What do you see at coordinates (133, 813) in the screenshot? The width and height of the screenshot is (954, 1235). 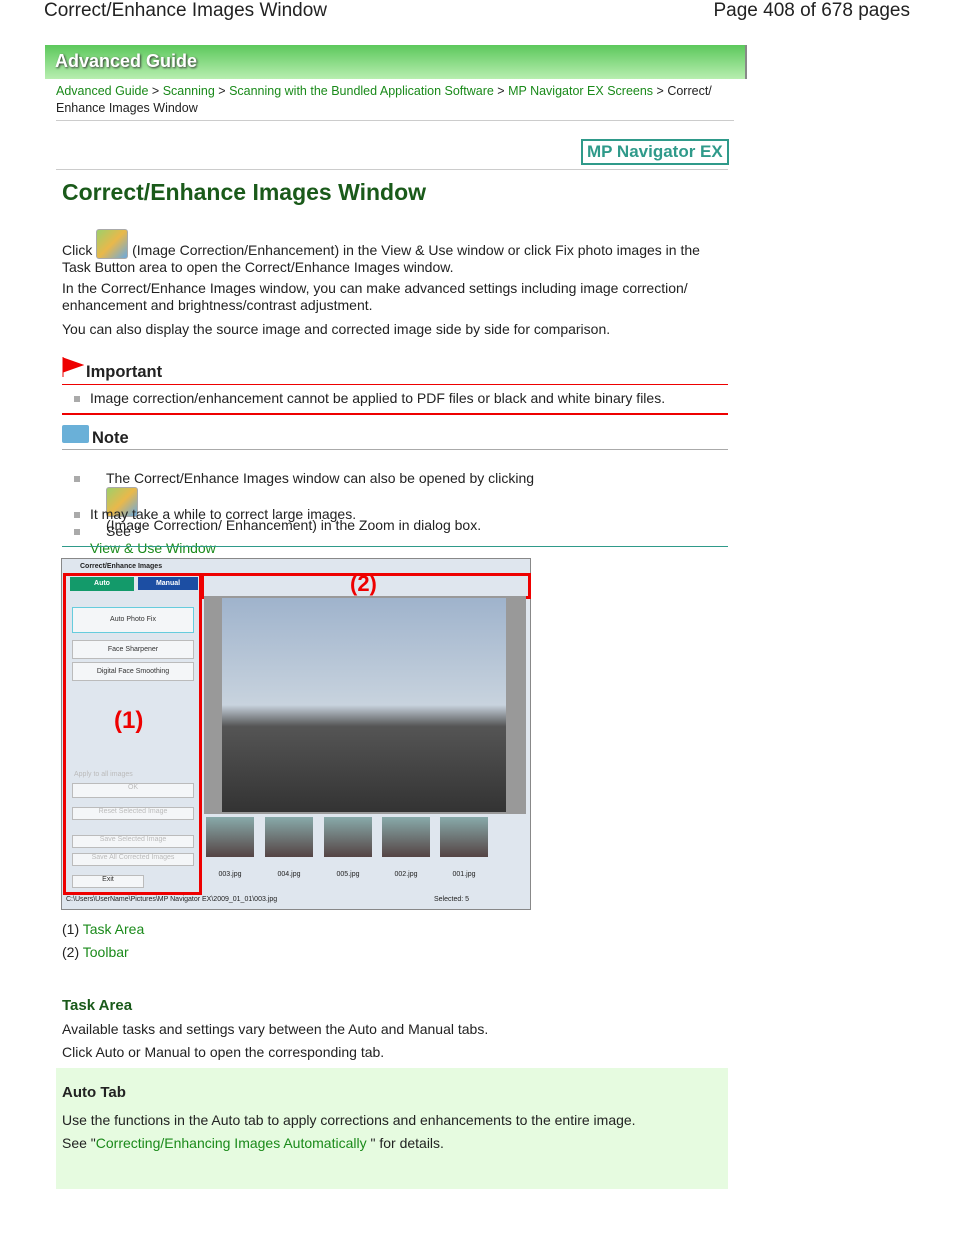 I see `reset-button: Reset Selected Image` at bounding box center [133, 813].